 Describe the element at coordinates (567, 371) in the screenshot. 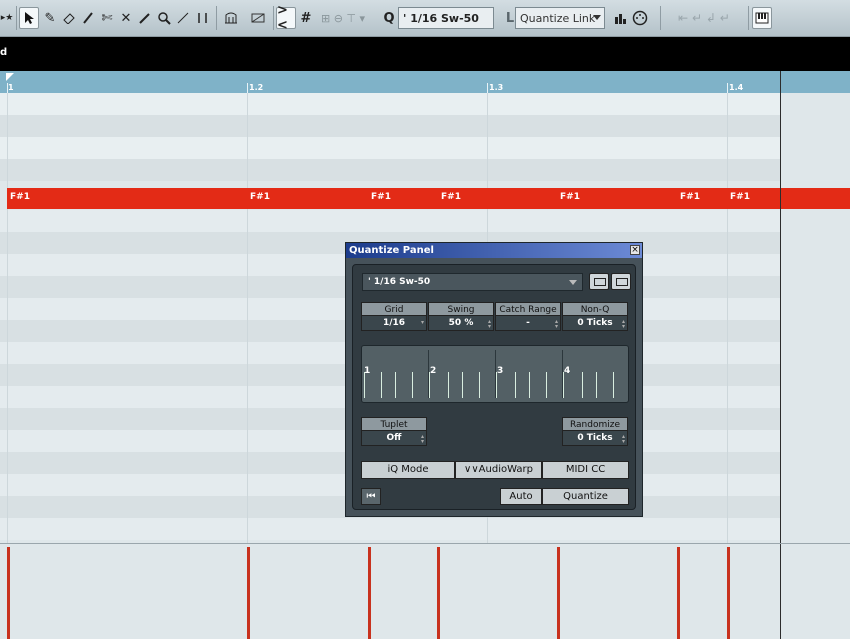

I see `grid-number: 4` at that location.